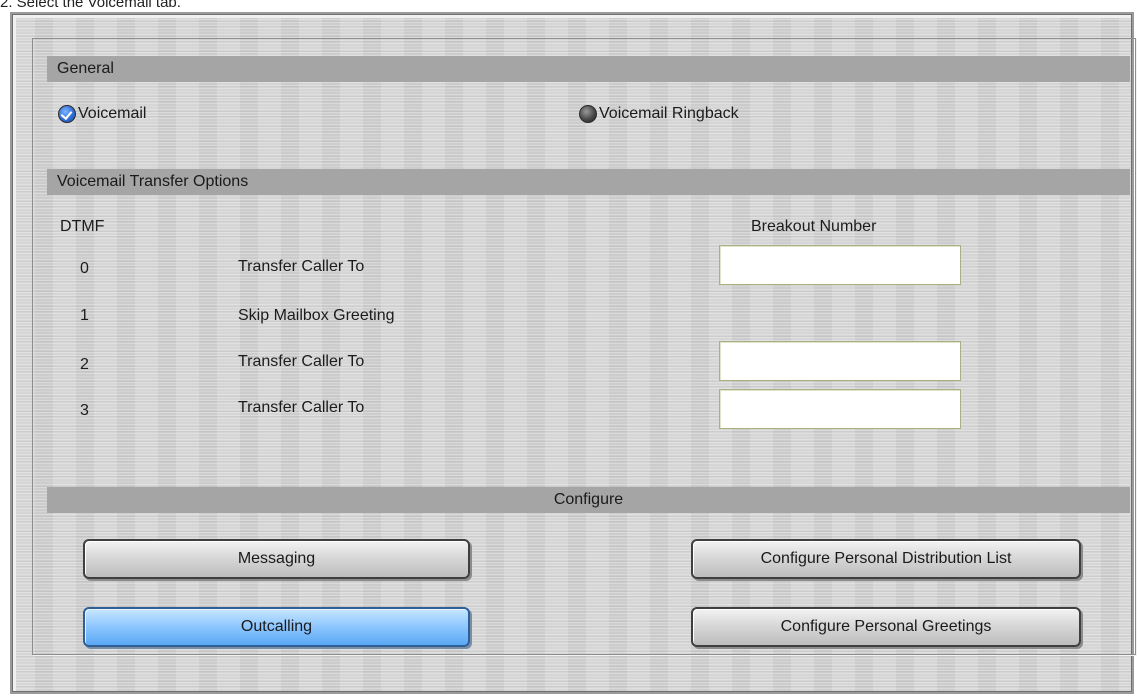  Describe the element at coordinates (67, 114) in the screenshot. I see `radio-checked-icon` at that location.